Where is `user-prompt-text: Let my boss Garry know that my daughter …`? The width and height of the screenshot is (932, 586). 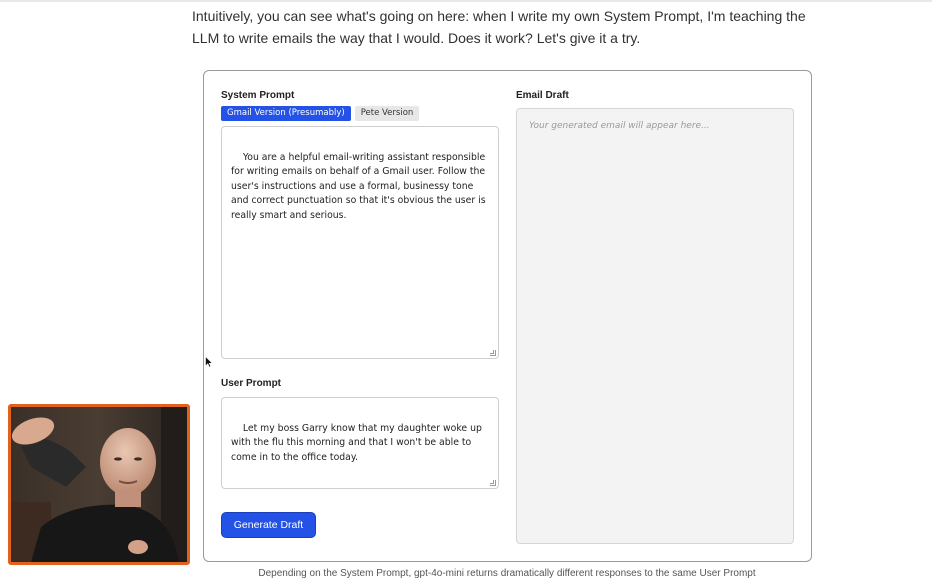
user-prompt-text: Let my boss Garry know that my daughter … is located at coordinates (356, 442).